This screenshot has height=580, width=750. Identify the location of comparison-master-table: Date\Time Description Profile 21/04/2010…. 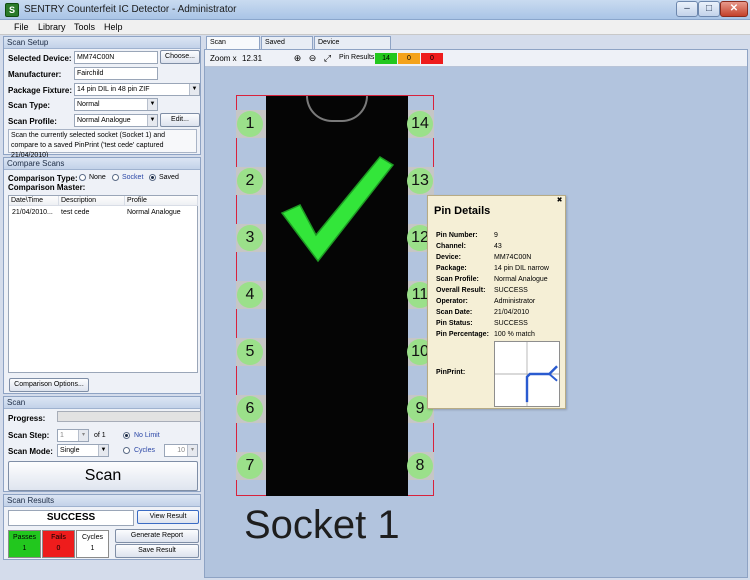
(103, 284).